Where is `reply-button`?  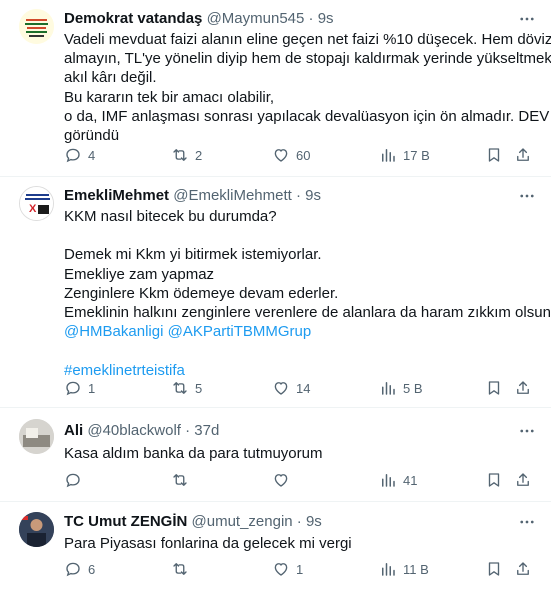 reply-button is located at coordinates (76, 480).